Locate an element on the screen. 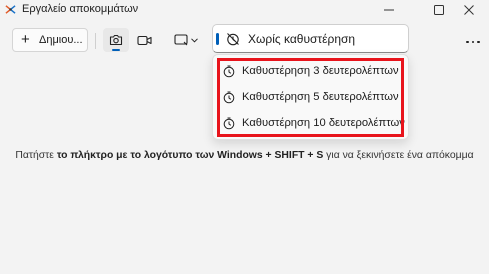  close-icon is located at coordinates (469, 10).